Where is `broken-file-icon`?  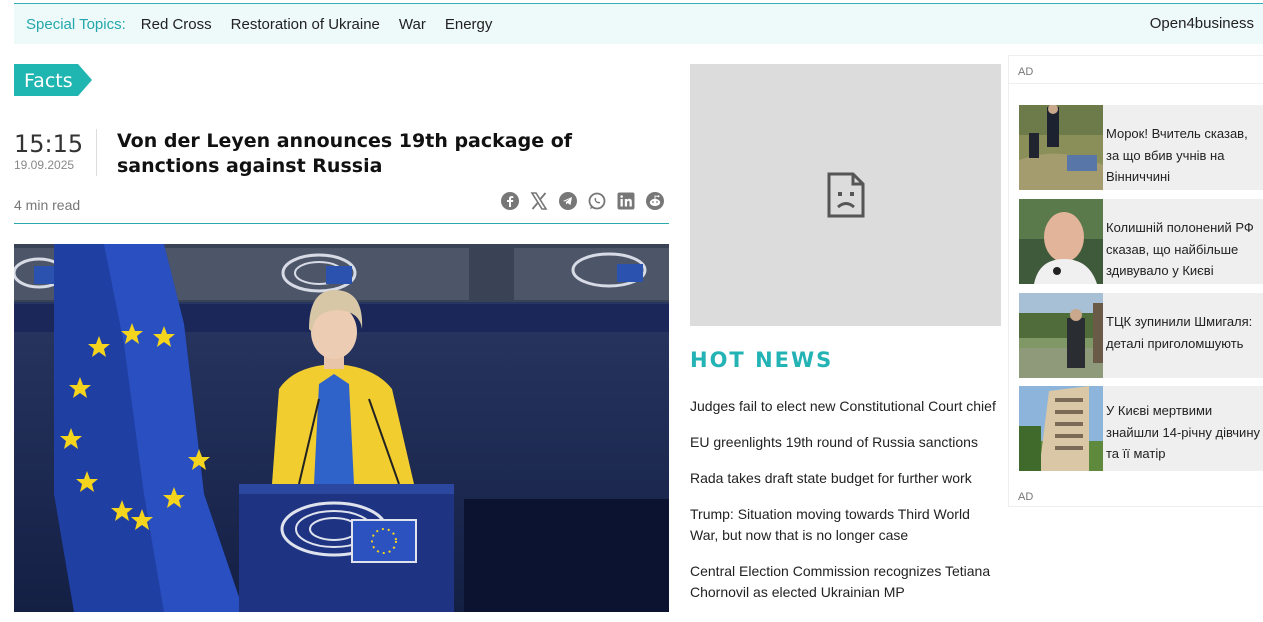
broken-file-icon is located at coordinates (845, 195).